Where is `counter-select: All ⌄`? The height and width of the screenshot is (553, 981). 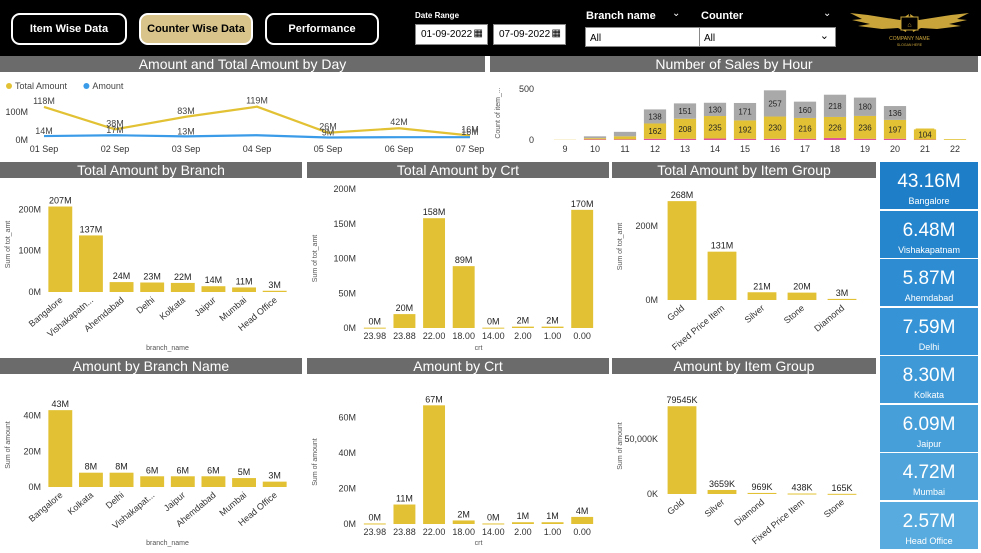
counter-select: All ⌄ is located at coordinates (767, 37).